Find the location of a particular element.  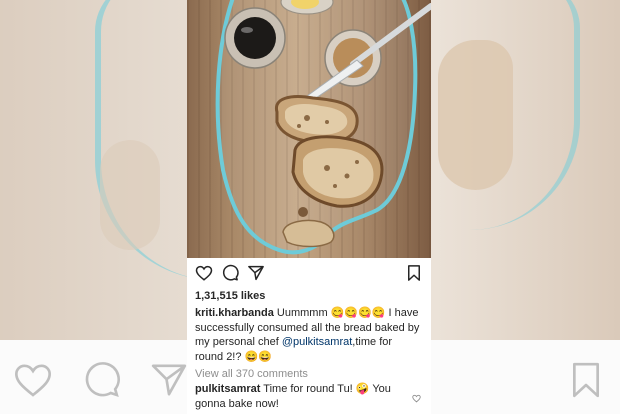

comment-username: pulkitsamrat is located at coordinates (227, 389).